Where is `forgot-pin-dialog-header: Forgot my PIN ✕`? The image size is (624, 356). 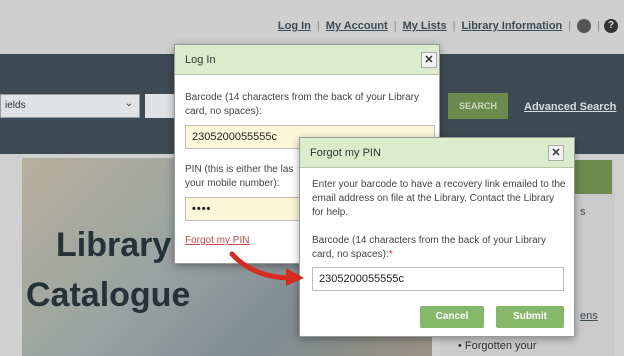
forgot-pin-dialog-header: Forgot my PIN ✕ is located at coordinates (437, 153).